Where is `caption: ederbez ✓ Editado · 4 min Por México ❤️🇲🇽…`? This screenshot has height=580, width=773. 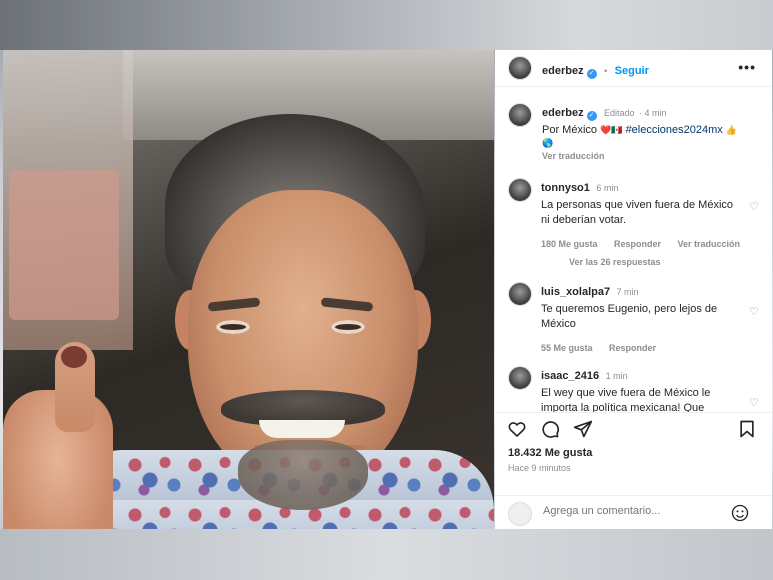
caption: ederbez ✓ Editado · 4 min Por México ❤️🇲🇽… is located at coordinates (649, 132).